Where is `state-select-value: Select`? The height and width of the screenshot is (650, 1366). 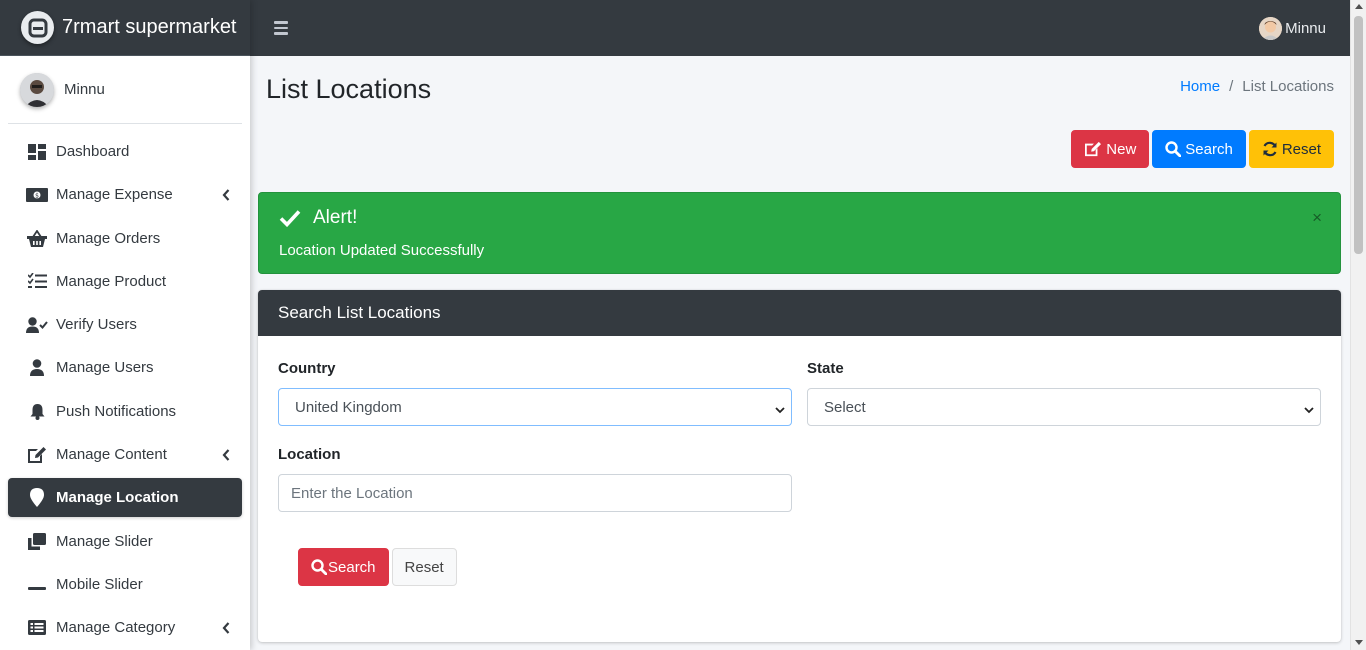
state-select-value: Select is located at coordinates (845, 407).